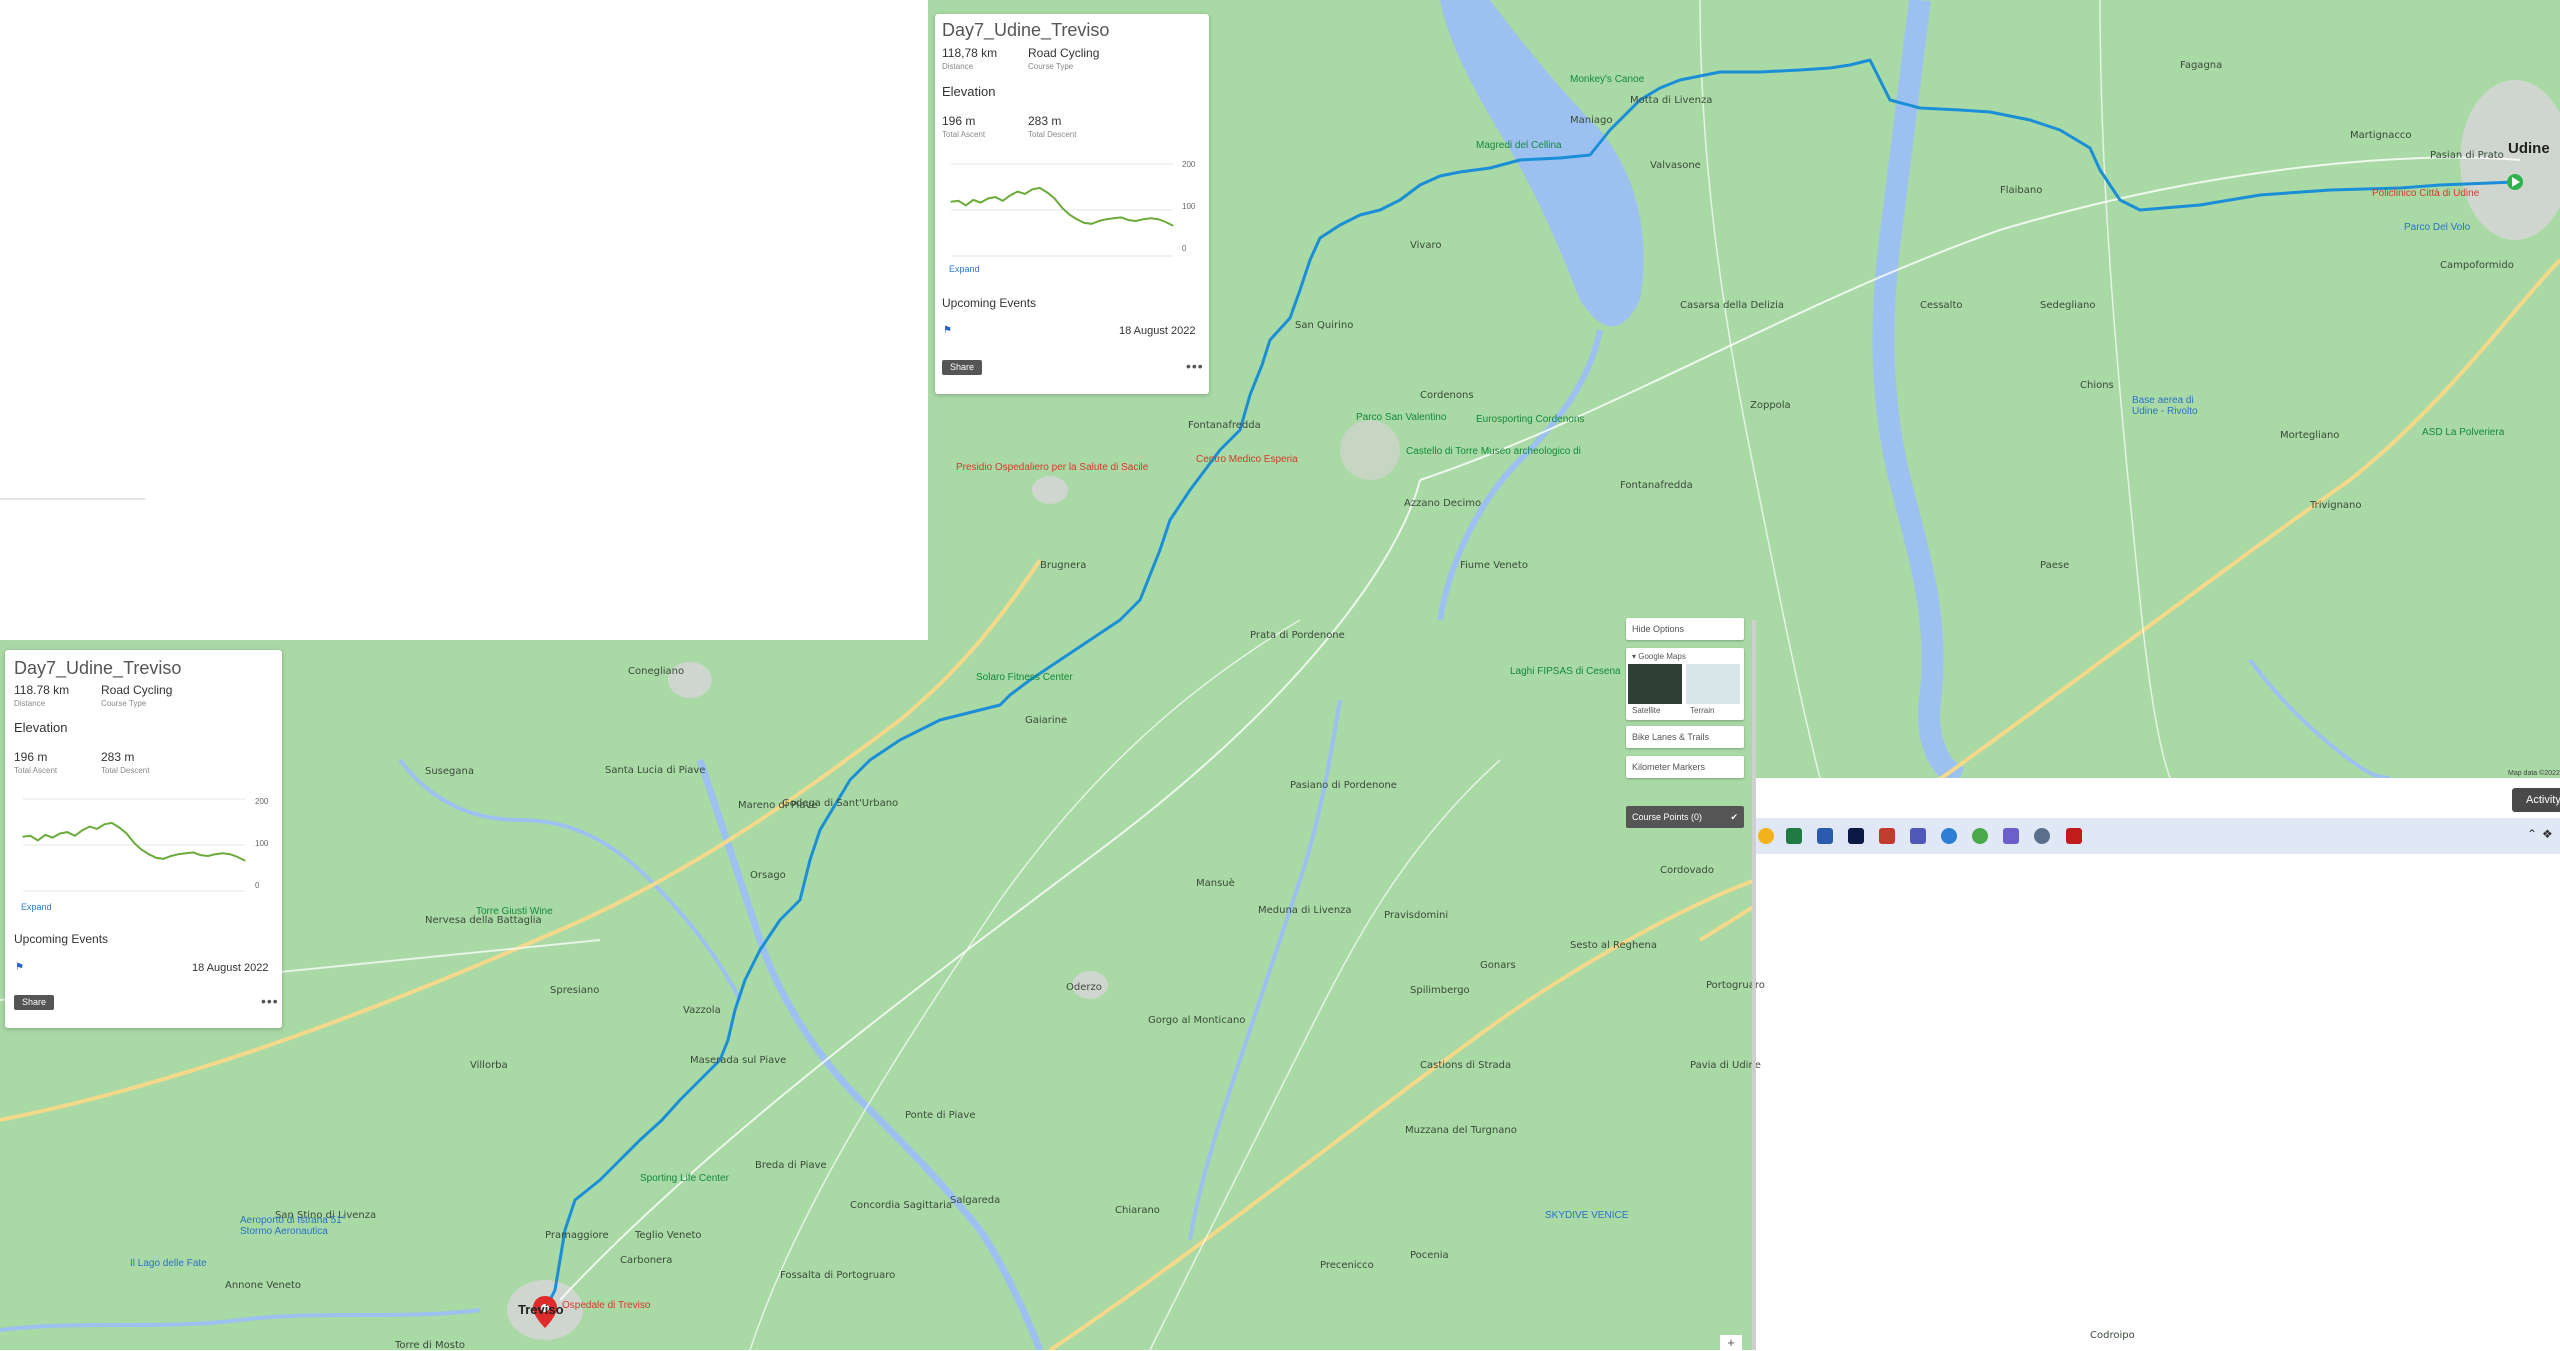  What do you see at coordinates (1725, 1065) in the screenshot?
I see `town-label: Pavia di Udine` at bounding box center [1725, 1065].